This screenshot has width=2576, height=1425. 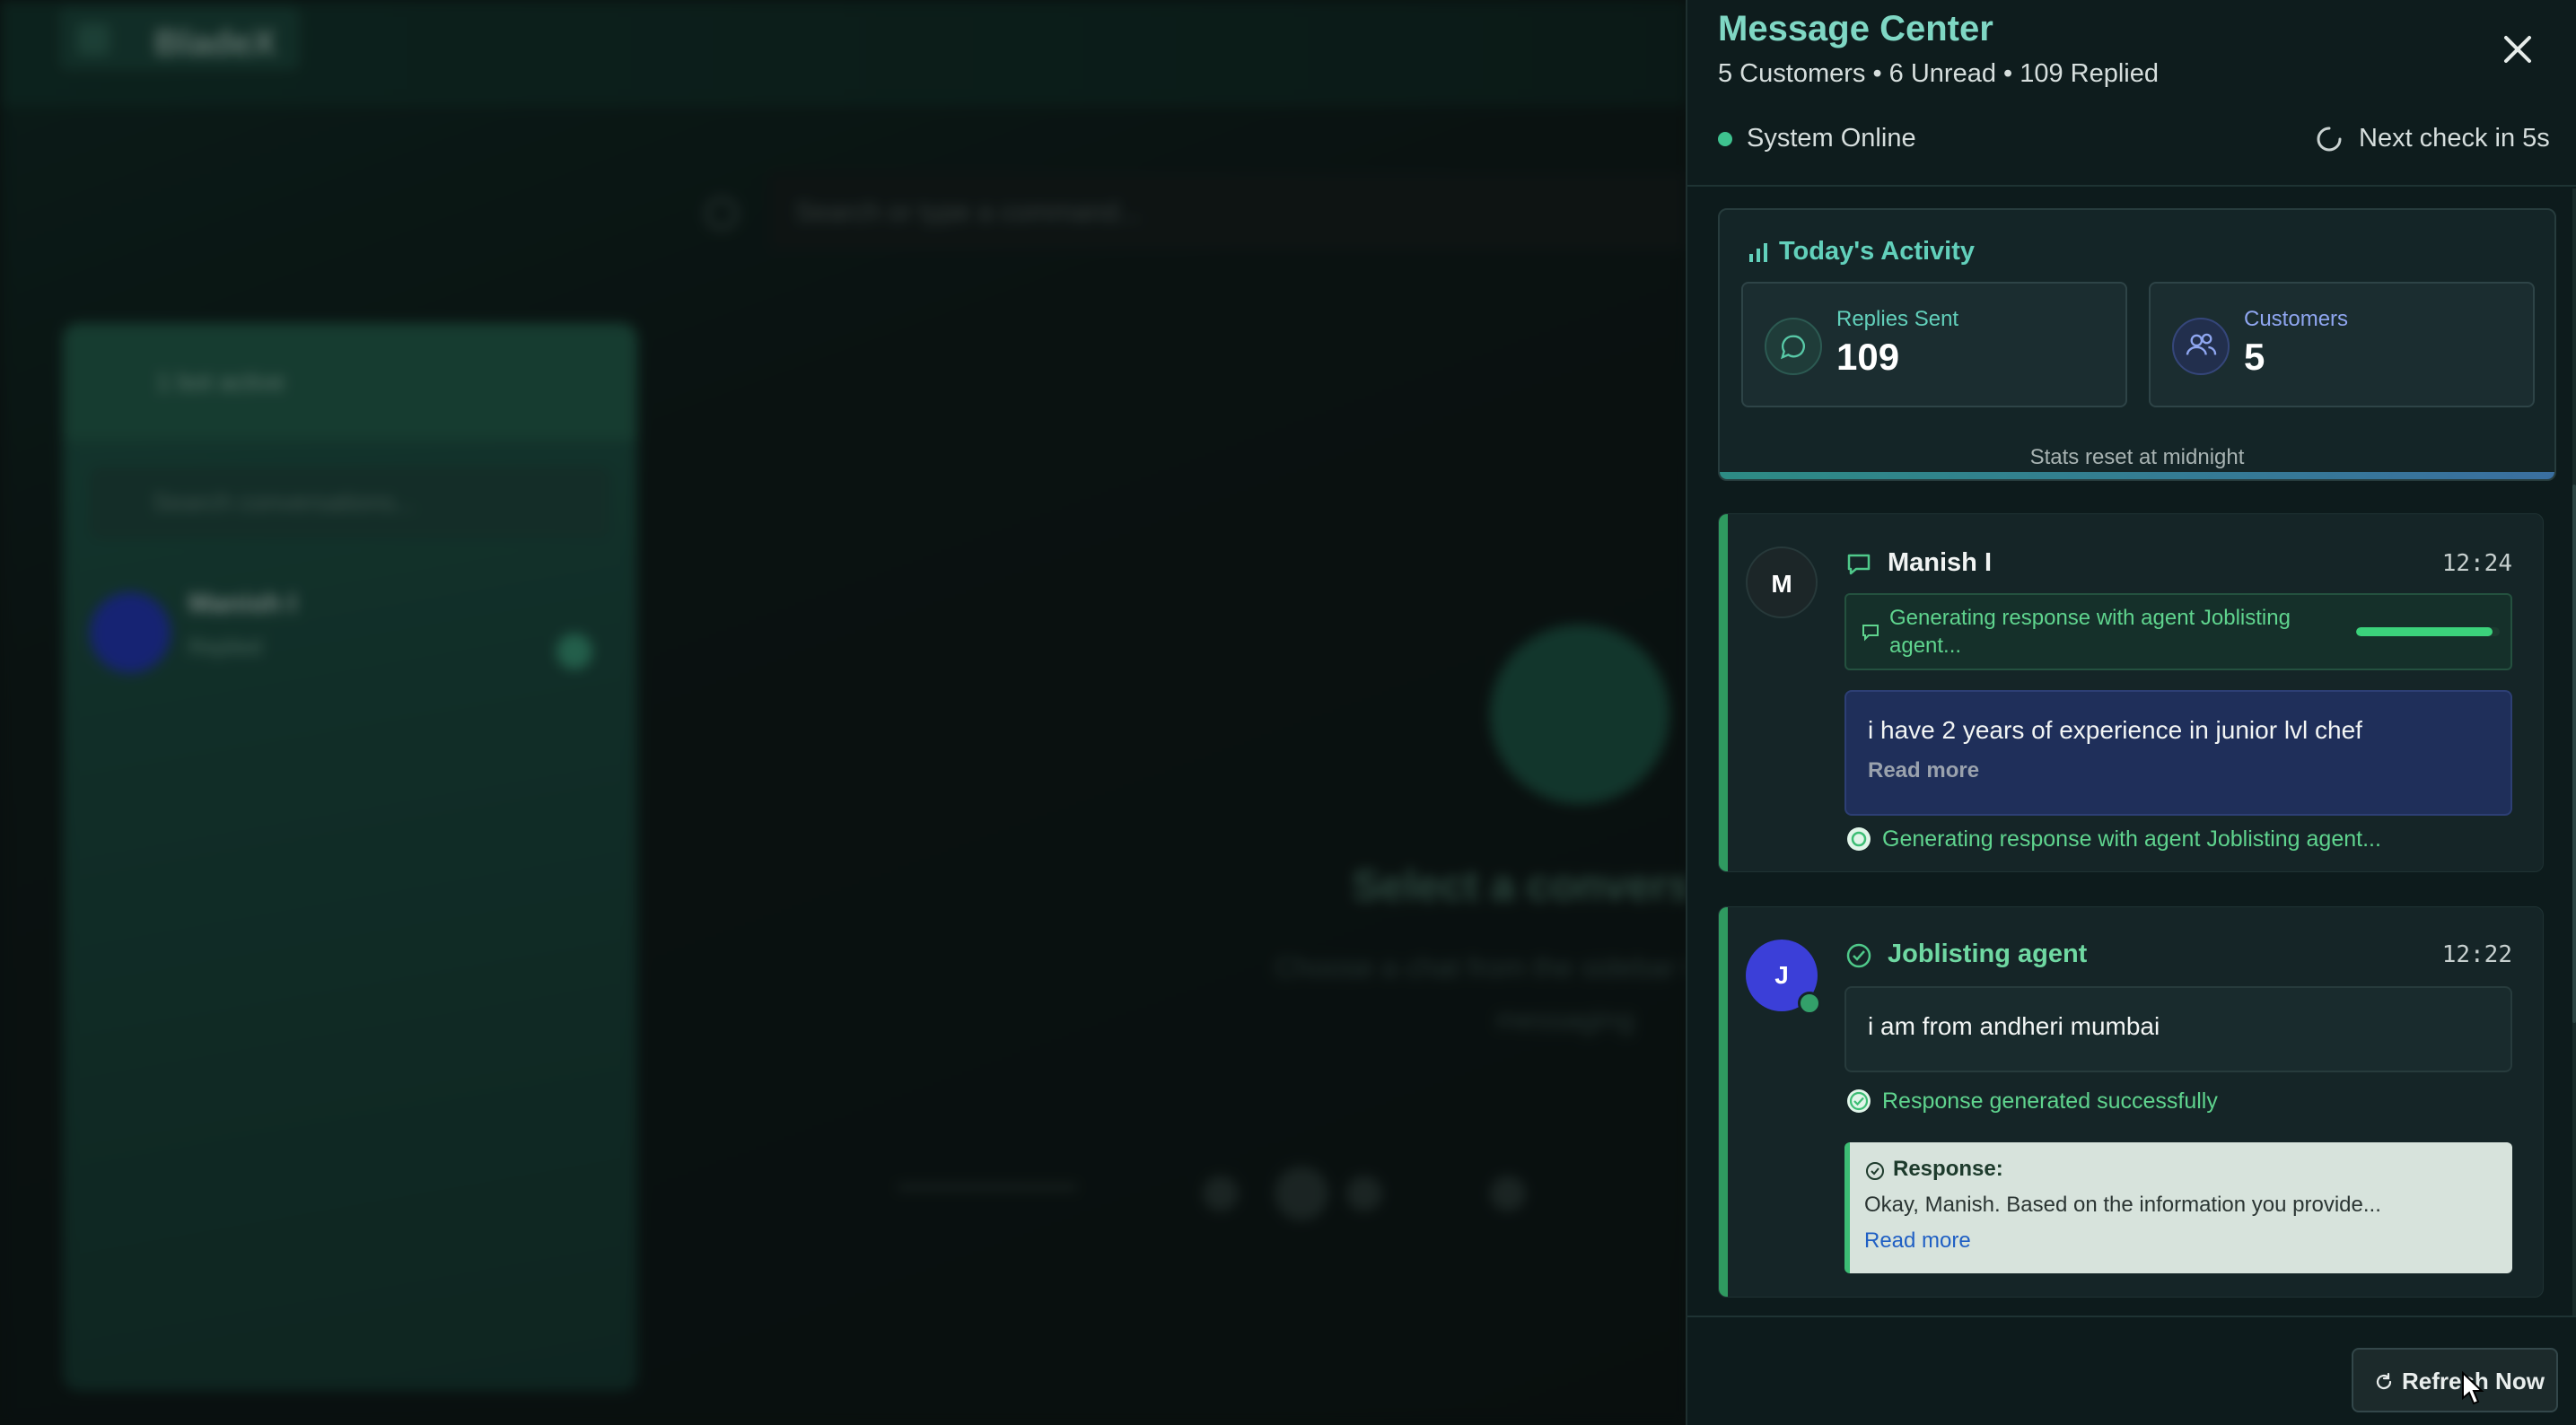 I want to click on chat-bubble-icon, so click(x=1793, y=346).